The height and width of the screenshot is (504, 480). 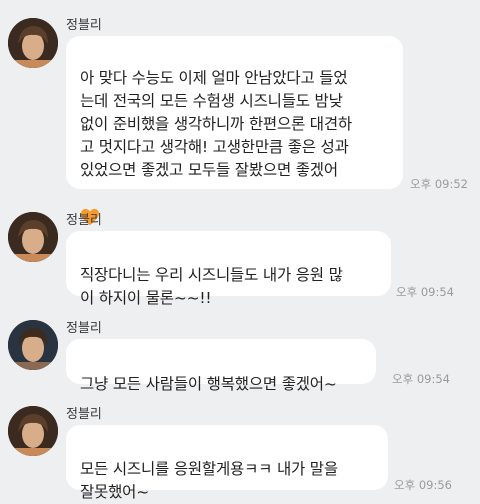 What do you see at coordinates (209, 480) in the screenshot?
I see `message-text: 모든 시즈니를 응원할게용ㅋㅋ 내가 말을 잘못했어~` at bounding box center [209, 480].